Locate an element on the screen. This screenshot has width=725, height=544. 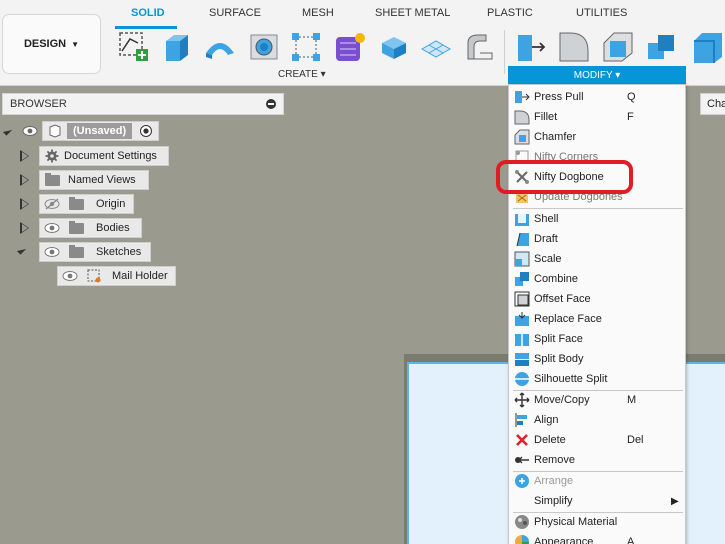
nifty-corners-icon is located at coordinates (522, 157).